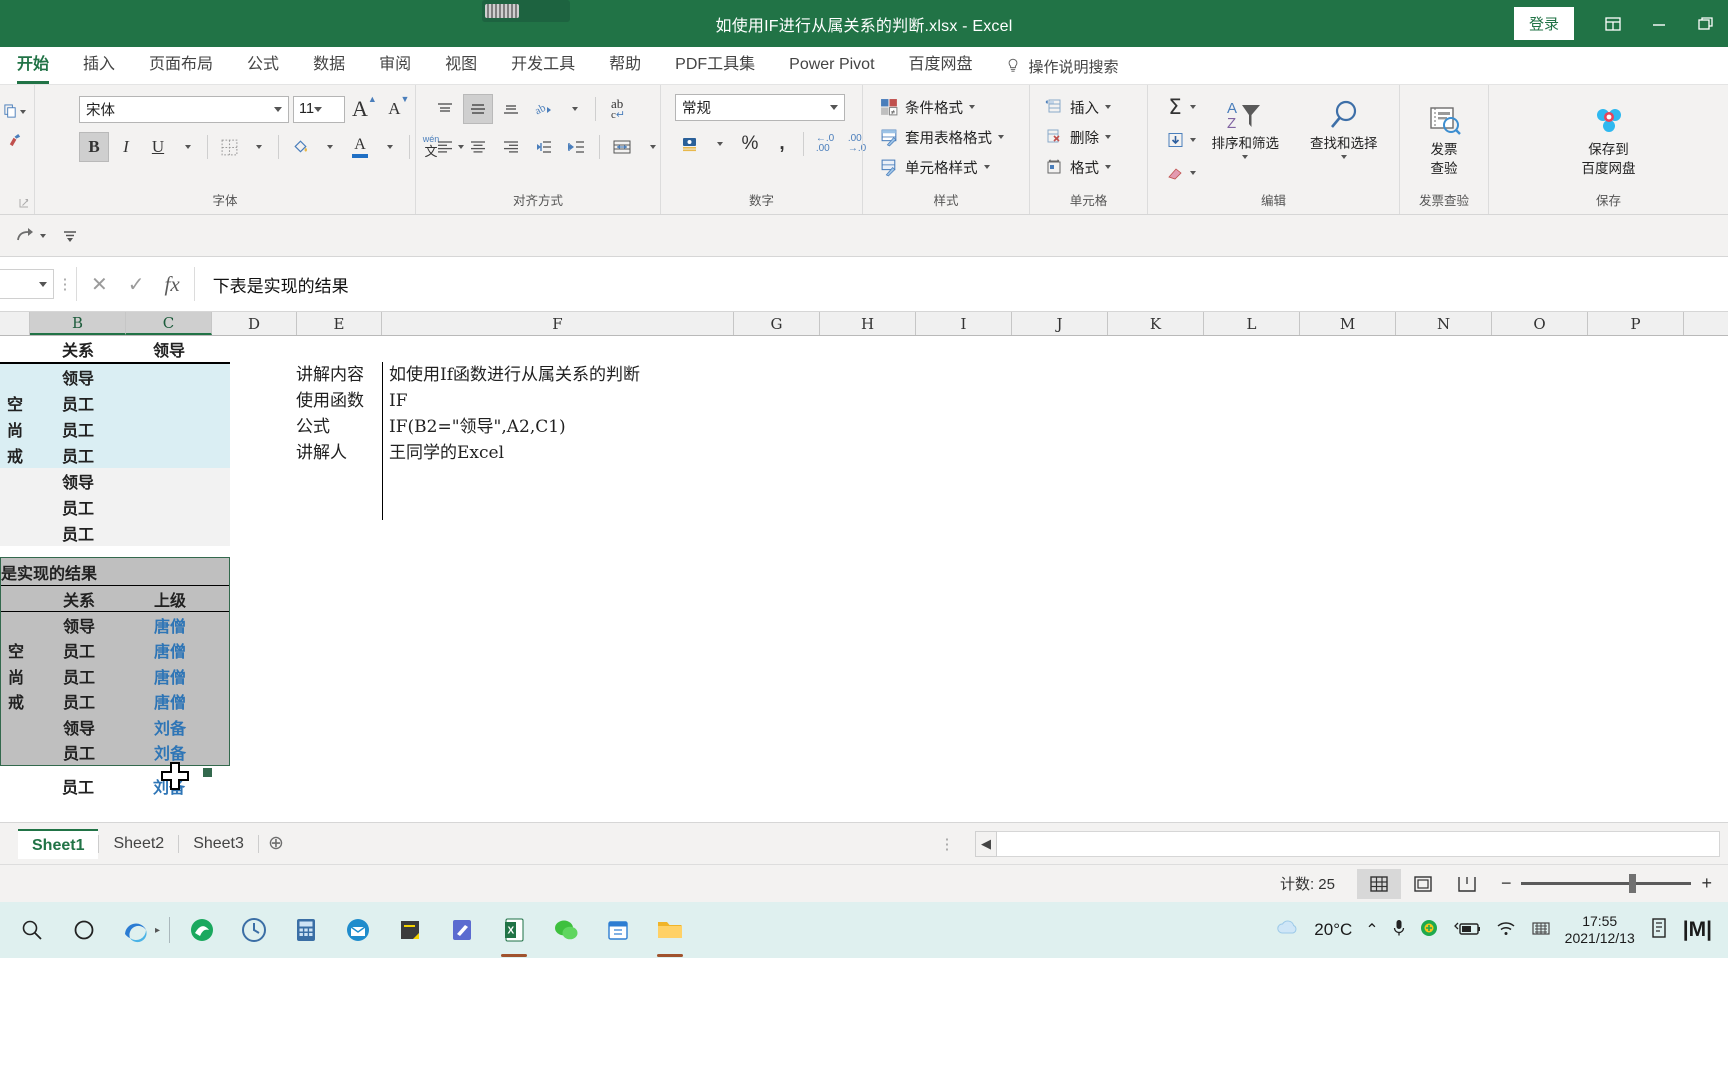 This screenshot has width=1728, height=1080. What do you see at coordinates (532, 427) in the screenshot?
I see `info-value: IF(B2="领导",A2,C1)` at bounding box center [532, 427].